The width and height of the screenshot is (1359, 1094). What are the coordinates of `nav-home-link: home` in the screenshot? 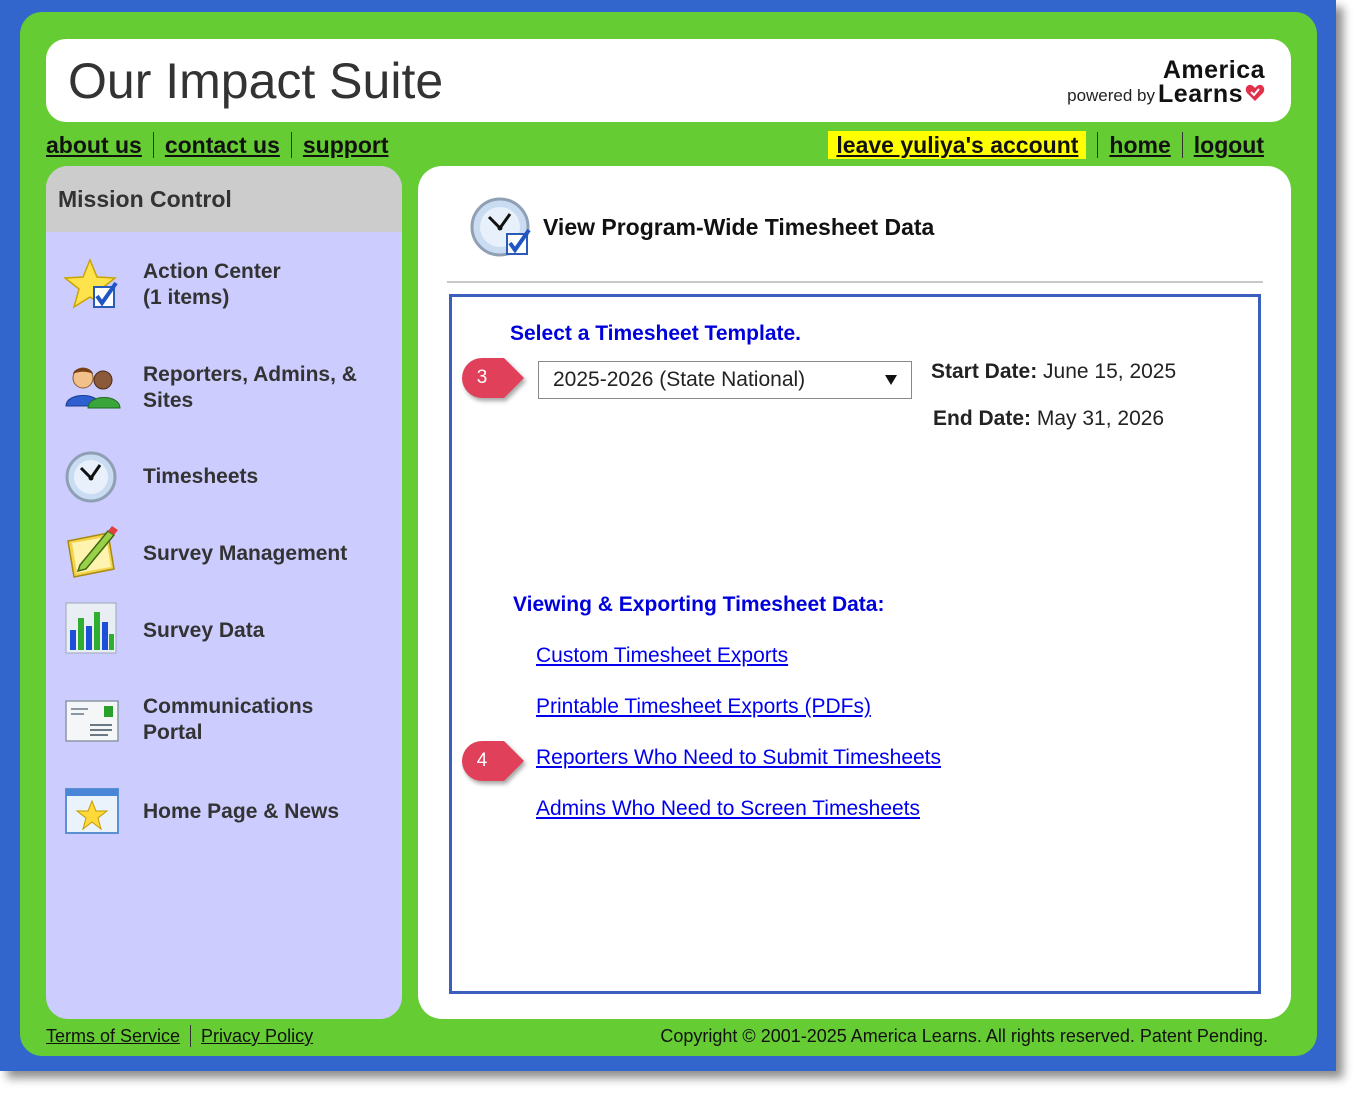 It's located at (1139, 145).